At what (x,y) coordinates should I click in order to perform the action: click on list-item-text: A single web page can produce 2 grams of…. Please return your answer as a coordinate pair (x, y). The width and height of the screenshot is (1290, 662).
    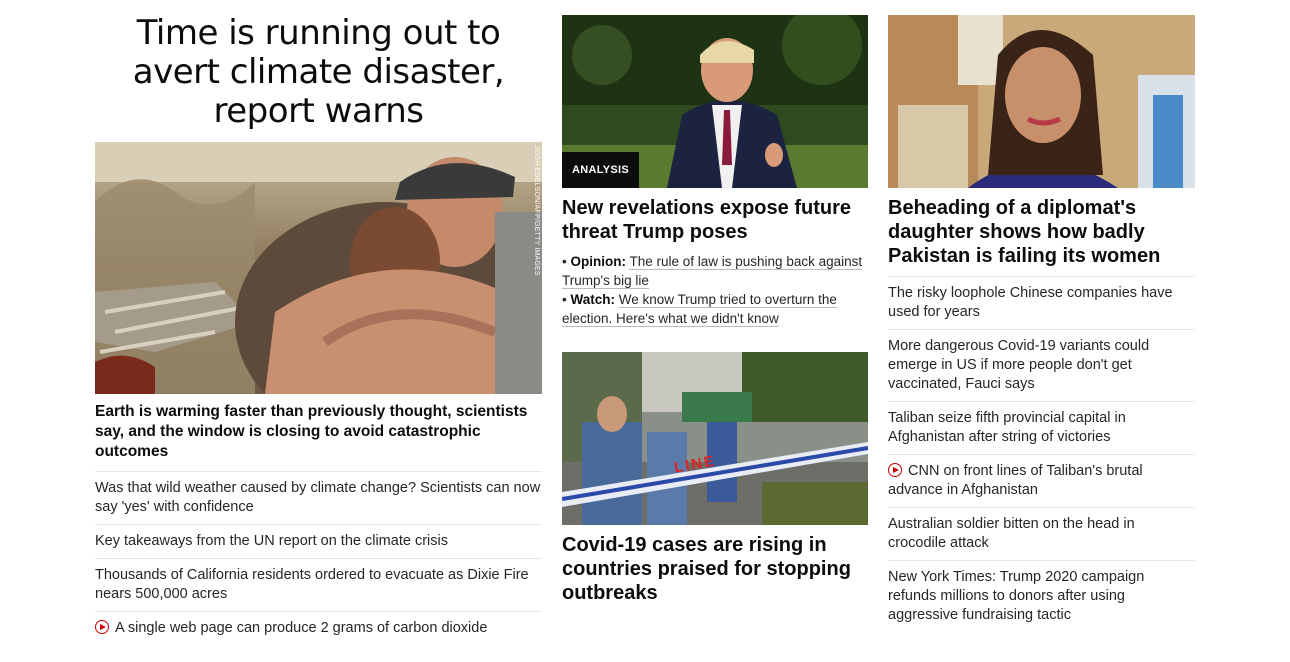
    Looking at the image, I should click on (301, 628).